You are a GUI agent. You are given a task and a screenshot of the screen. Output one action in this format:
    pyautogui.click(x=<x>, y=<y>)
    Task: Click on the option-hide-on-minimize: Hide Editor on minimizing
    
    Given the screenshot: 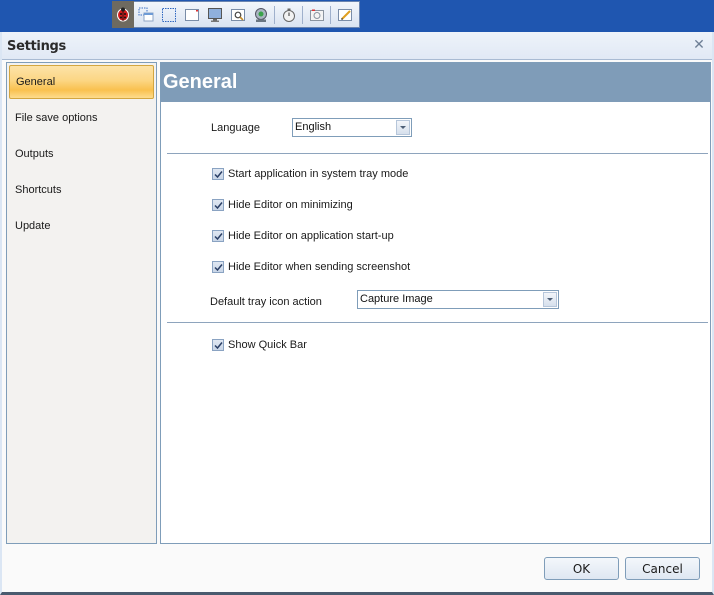 What is the action you would take?
    pyautogui.click(x=282, y=205)
    